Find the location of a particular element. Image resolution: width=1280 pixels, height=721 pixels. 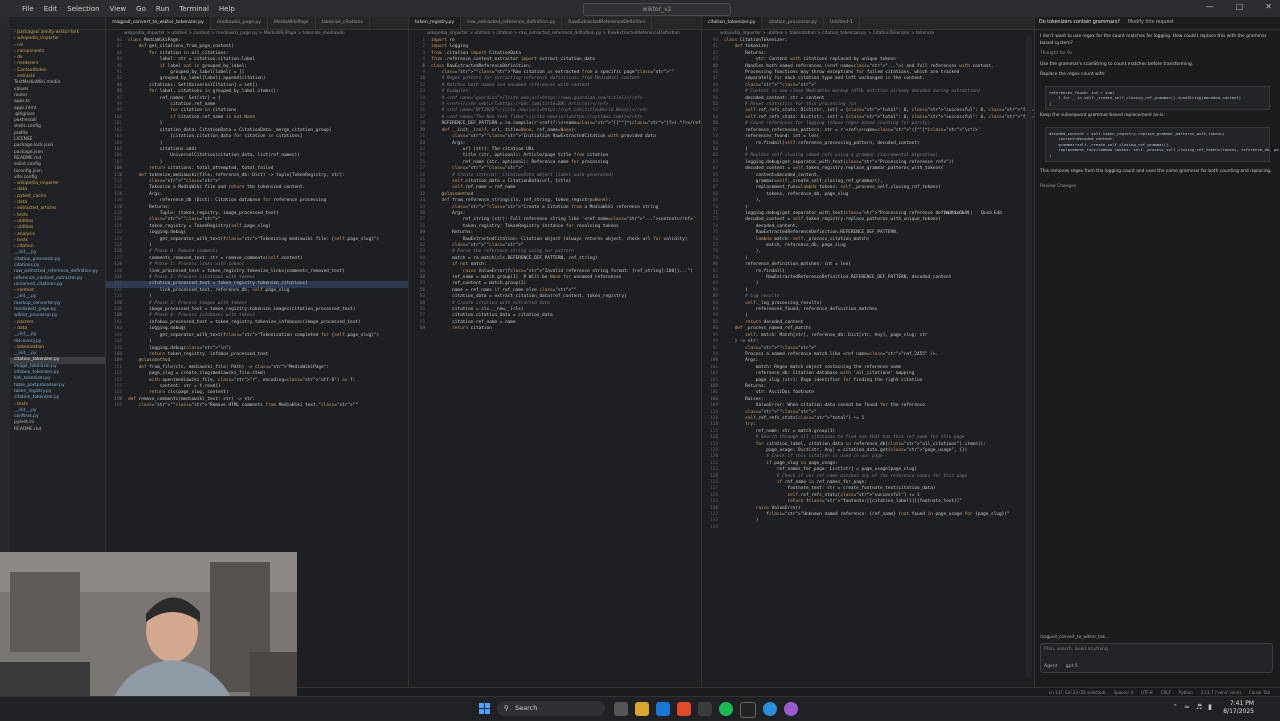

window-controls: — □ ✕ is located at coordinates (1239, 6).